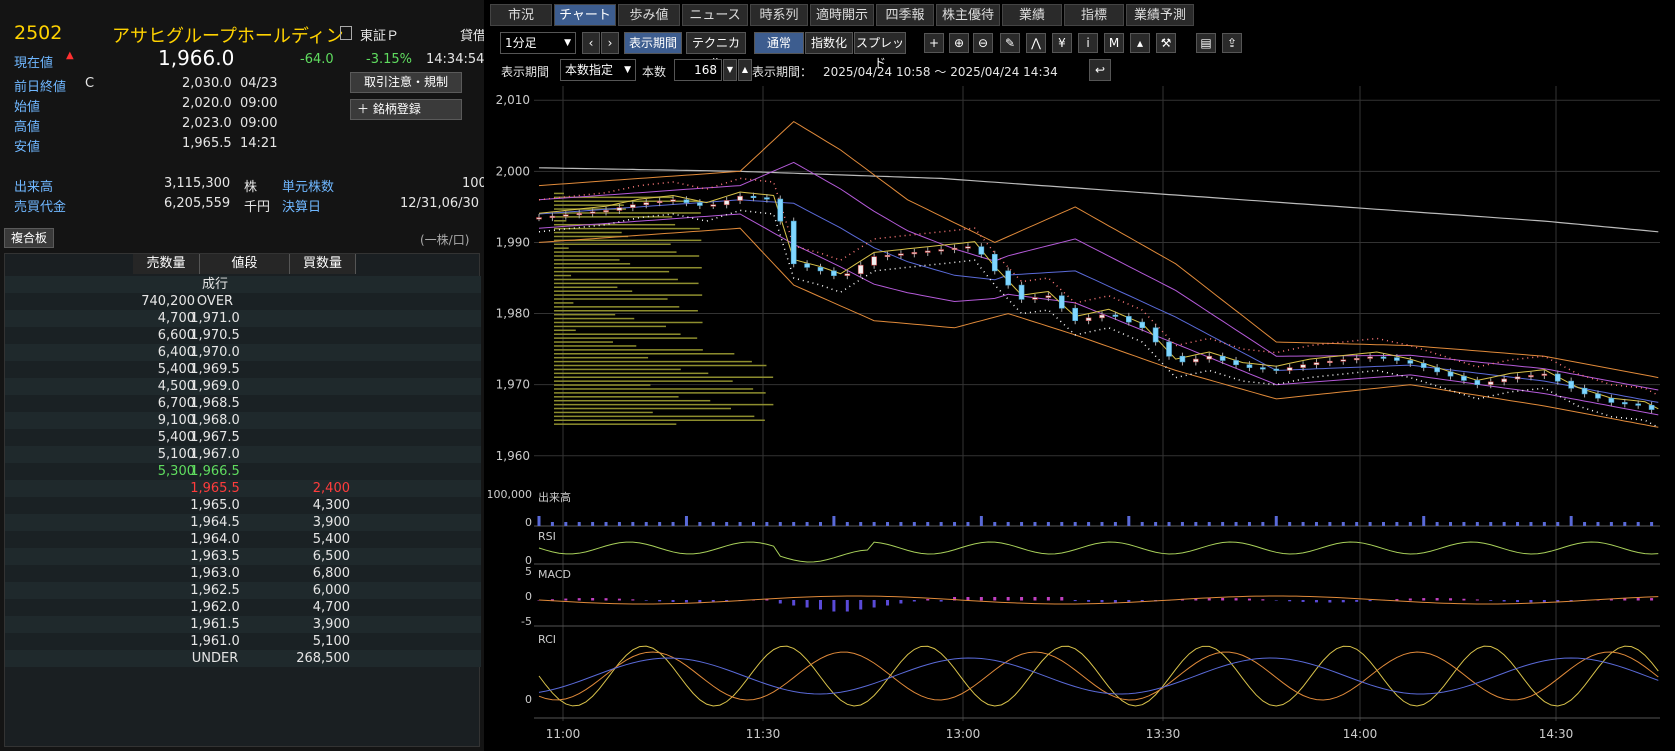  What do you see at coordinates (610, 43) in the screenshot?
I see `next-button: ›` at bounding box center [610, 43].